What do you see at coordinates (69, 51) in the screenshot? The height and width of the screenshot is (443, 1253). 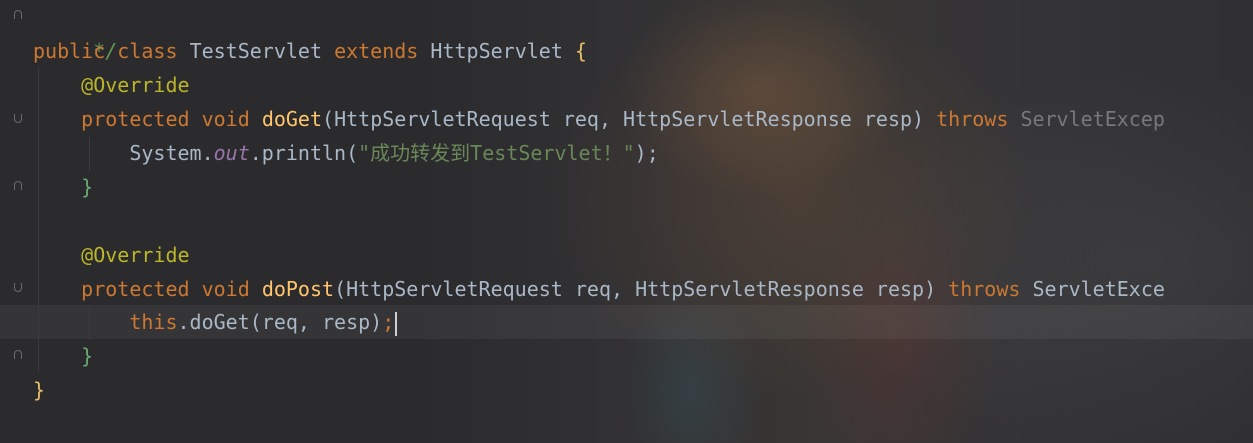 I see `keyword-public: public` at bounding box center [69, 51].